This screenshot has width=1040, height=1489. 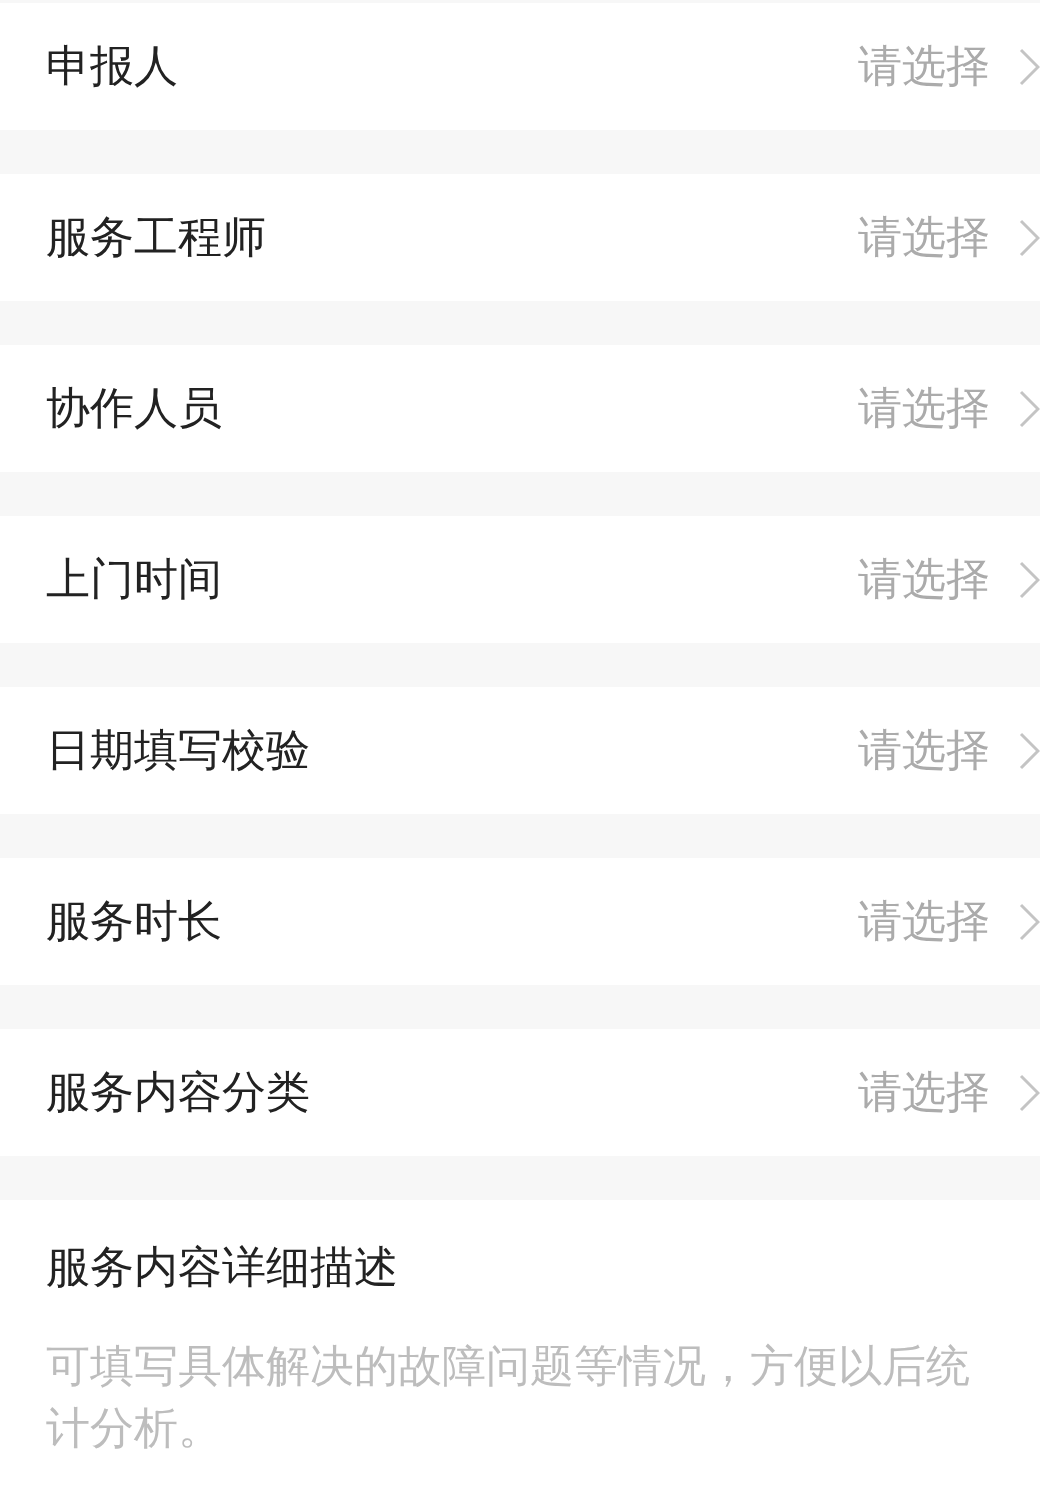 What do you see at coordinates (178, 750) in the screenshot?
I see `field-label: 日期填写校验` at bounding box center [178, 750].